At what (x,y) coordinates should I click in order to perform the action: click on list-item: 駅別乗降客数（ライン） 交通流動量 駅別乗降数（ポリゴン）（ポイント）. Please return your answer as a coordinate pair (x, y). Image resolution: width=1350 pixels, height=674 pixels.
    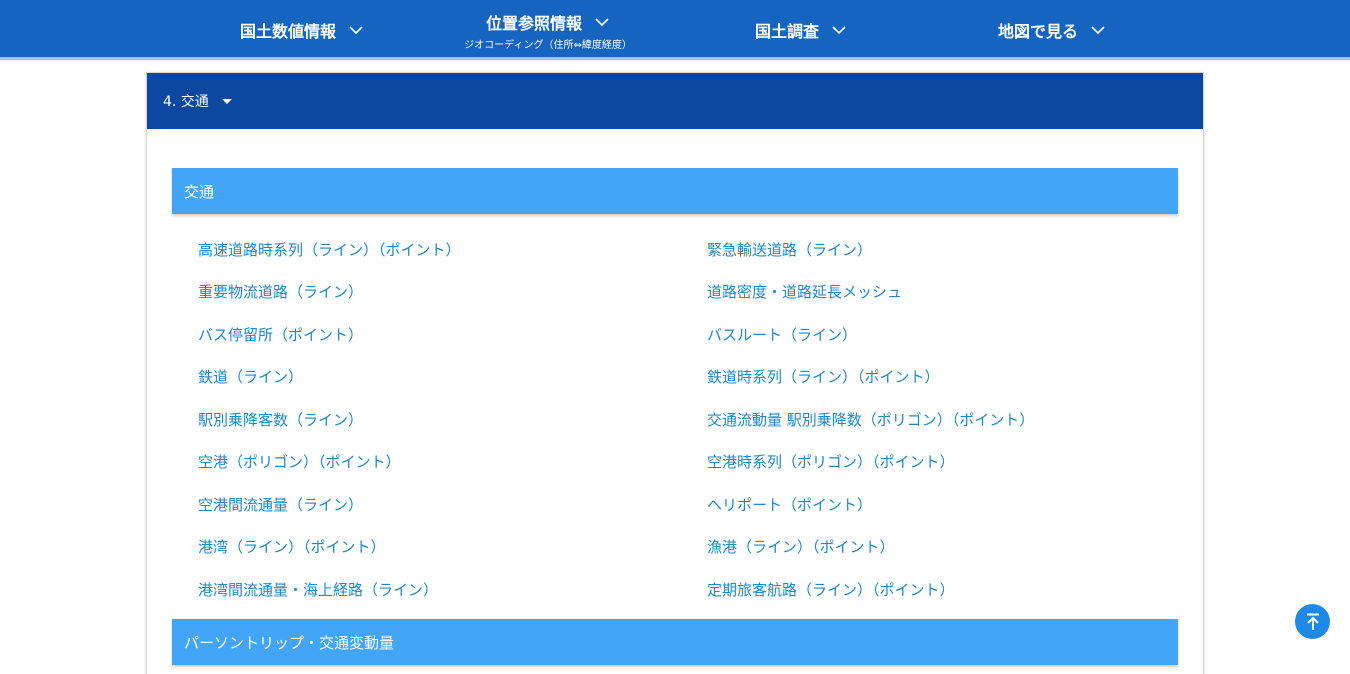
    Looking at the image, I should click on (688, 419).